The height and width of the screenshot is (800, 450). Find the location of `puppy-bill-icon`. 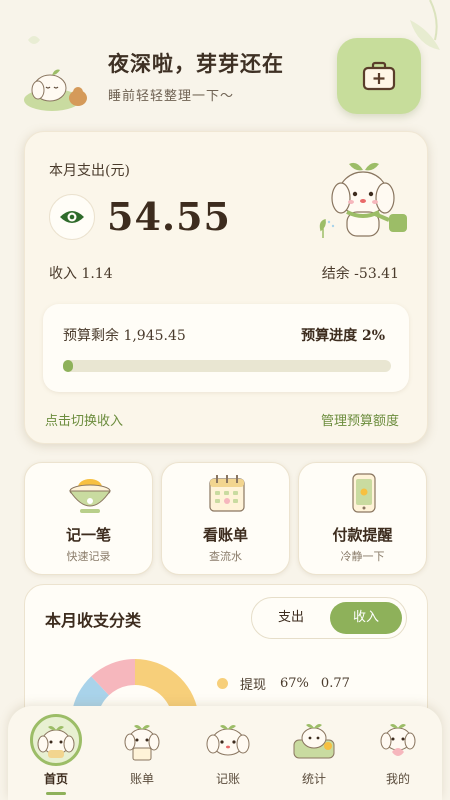

puppy-bill-icon is located at coordinates (142, 743).